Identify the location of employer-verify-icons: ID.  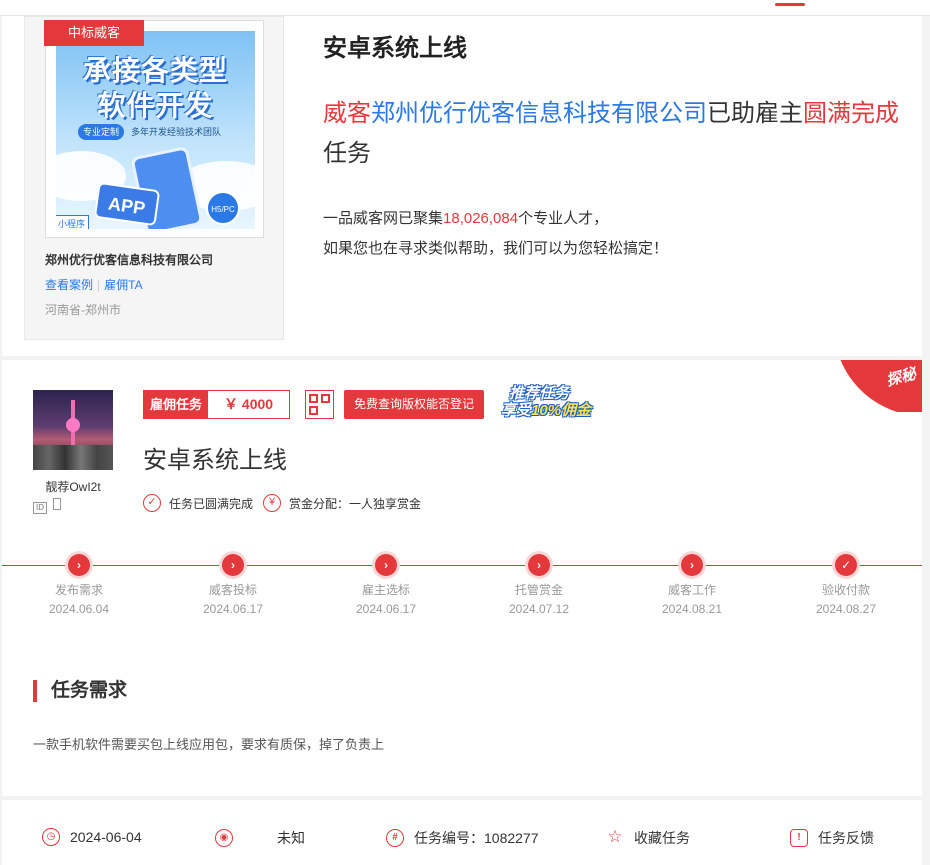
(50, 506).